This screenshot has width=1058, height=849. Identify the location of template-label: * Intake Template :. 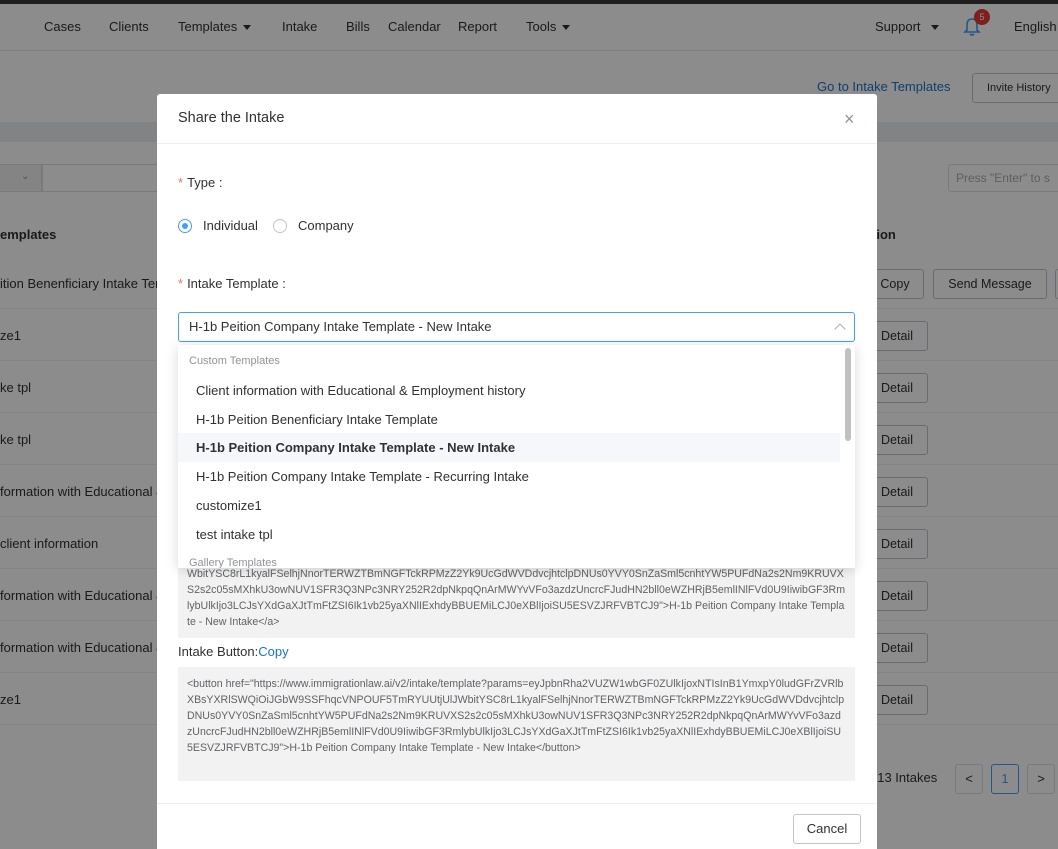
(232, 283).